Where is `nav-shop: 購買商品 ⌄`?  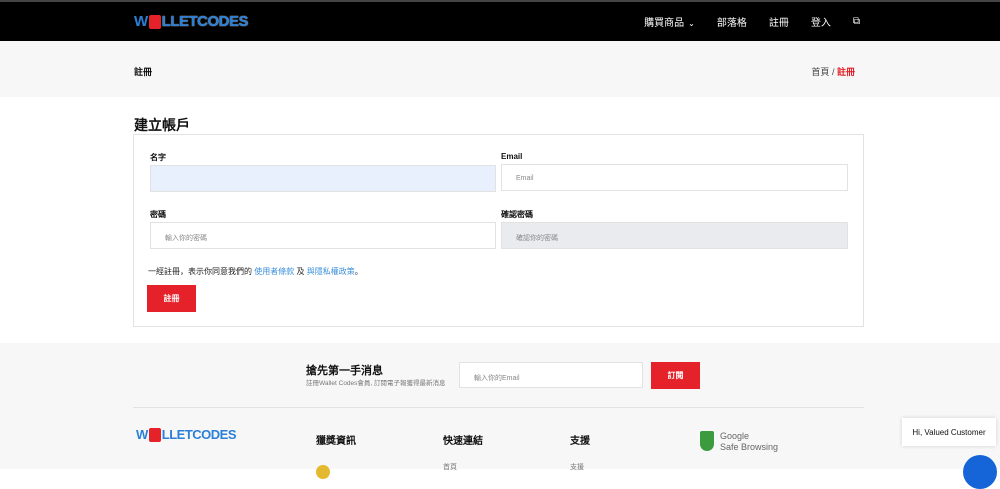 nav-shop: 購買商品 ⌄ is located at coordinates (669, 21).